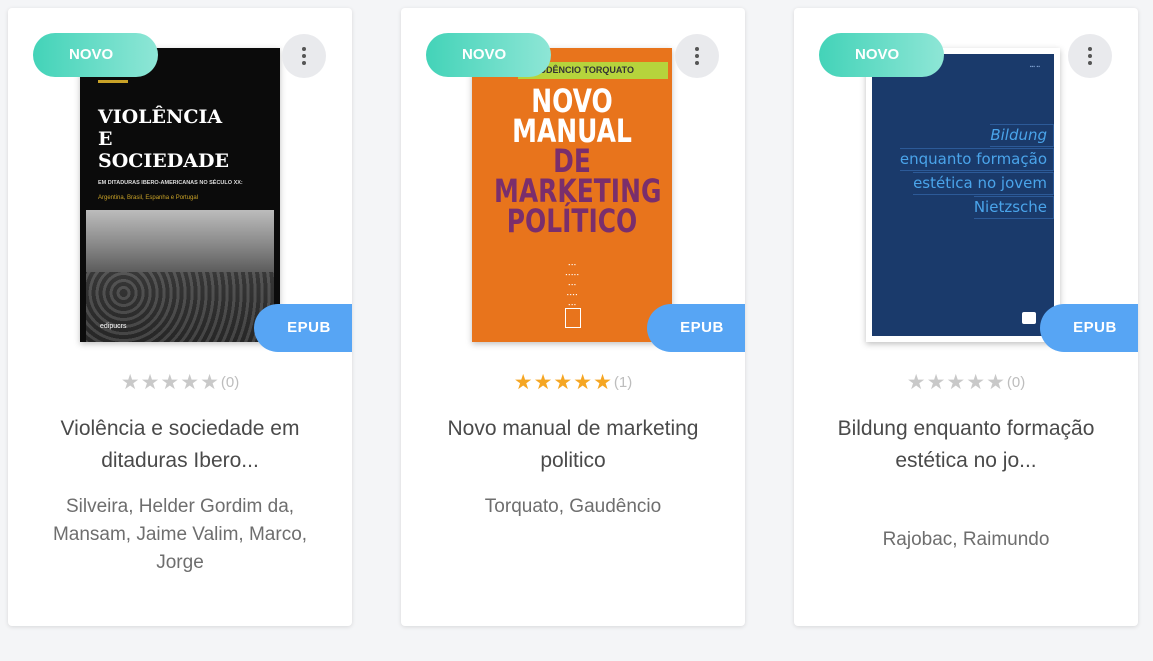 This screenshot has width=1153, height=661. Describe the element at coordinates (1034, 67) in the screenshot. I see `cover-label: ▪▪▪ ▪▪` at that location.